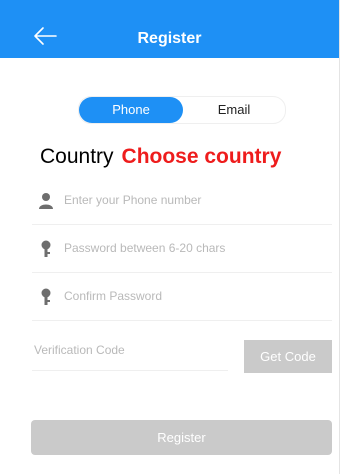 The height and width of the screenshot is (474, 341). I want to click on tab-phone: Phone, so click(131, 110).